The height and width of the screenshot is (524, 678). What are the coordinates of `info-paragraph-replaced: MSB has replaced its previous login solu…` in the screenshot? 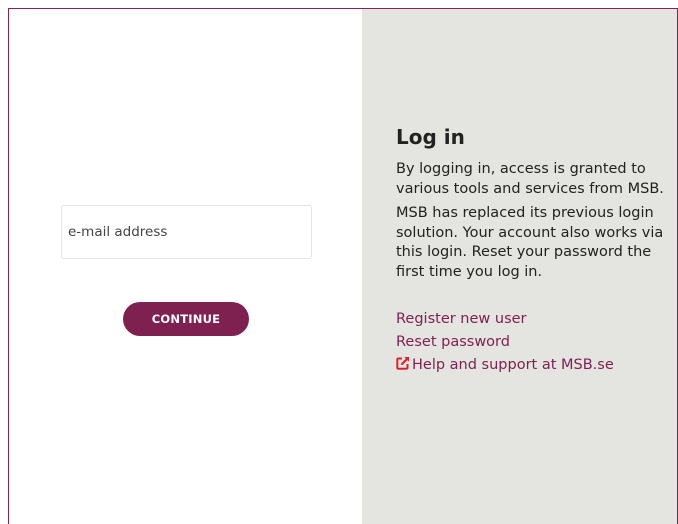 It's located at (530, 242).